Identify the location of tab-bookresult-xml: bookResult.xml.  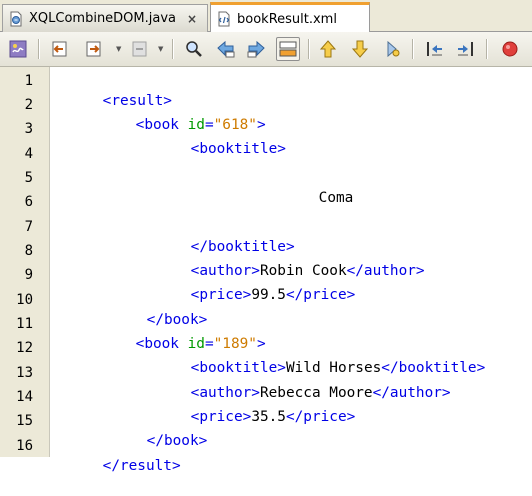
(290, 17).